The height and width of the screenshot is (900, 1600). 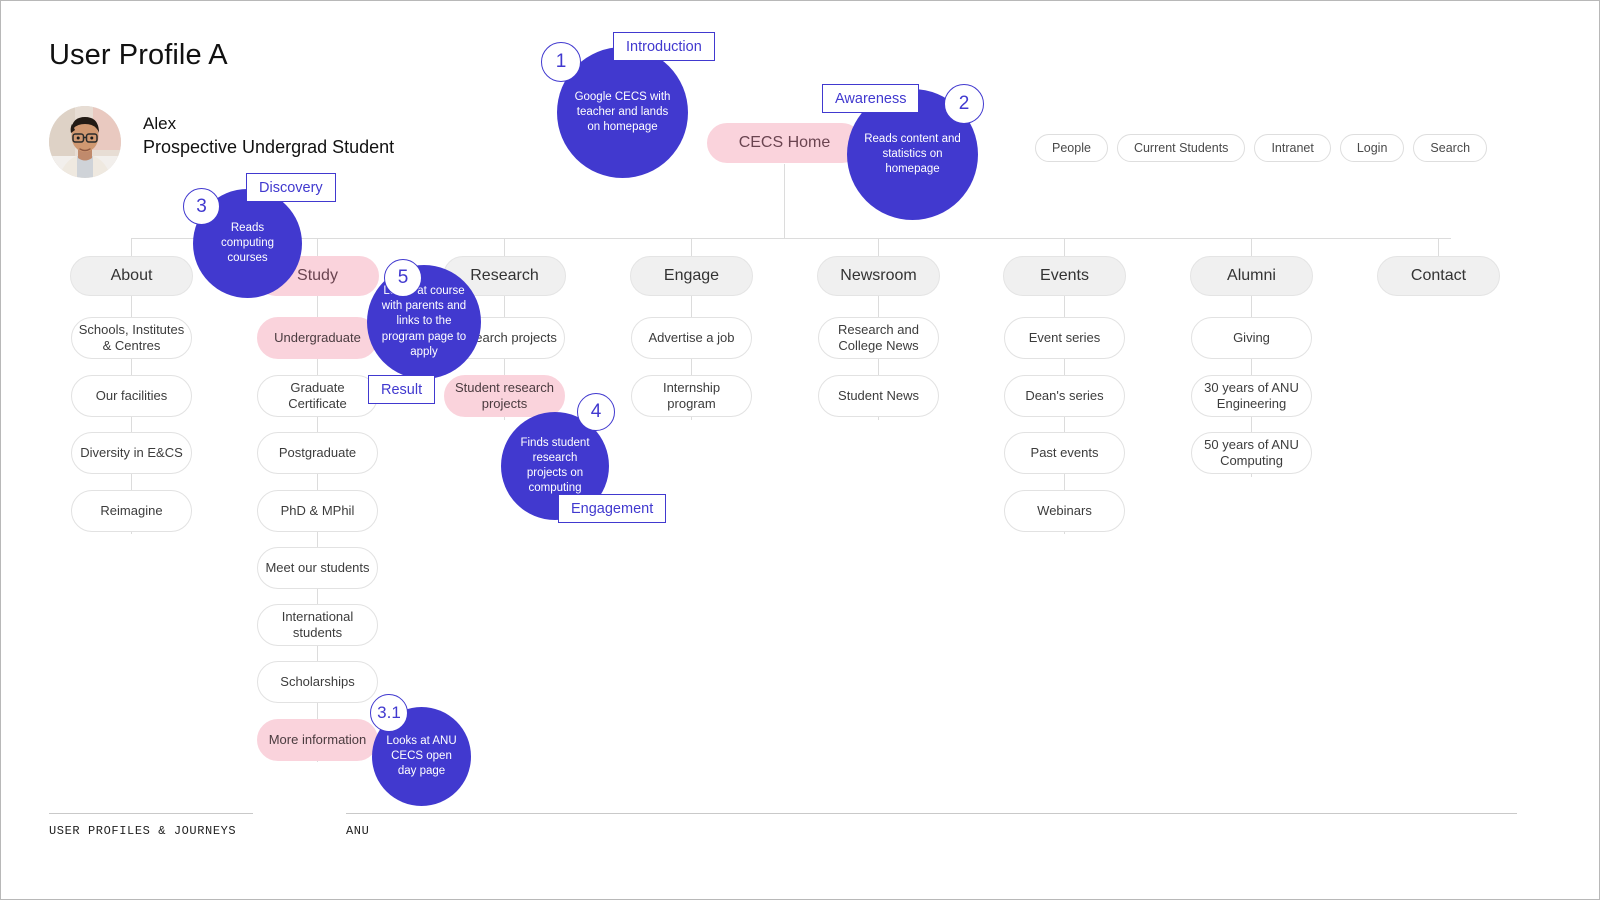 I want to click on stage-label-engagement: Engagement, so click(x=612, y=508).